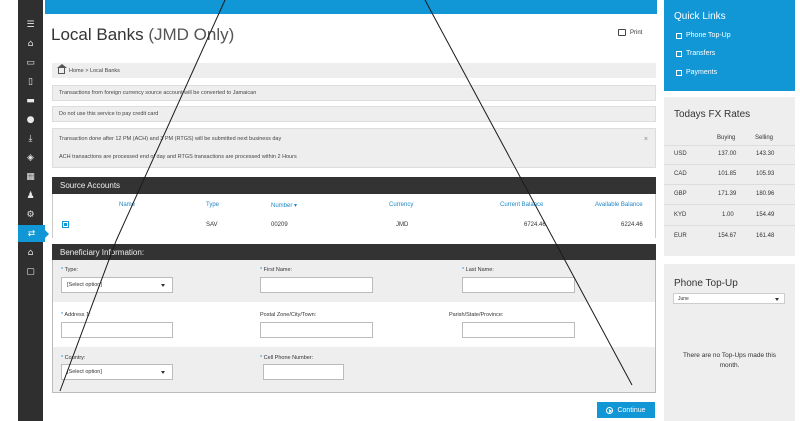  I want to click on fx-selling: 105.93, so click(765, 174).